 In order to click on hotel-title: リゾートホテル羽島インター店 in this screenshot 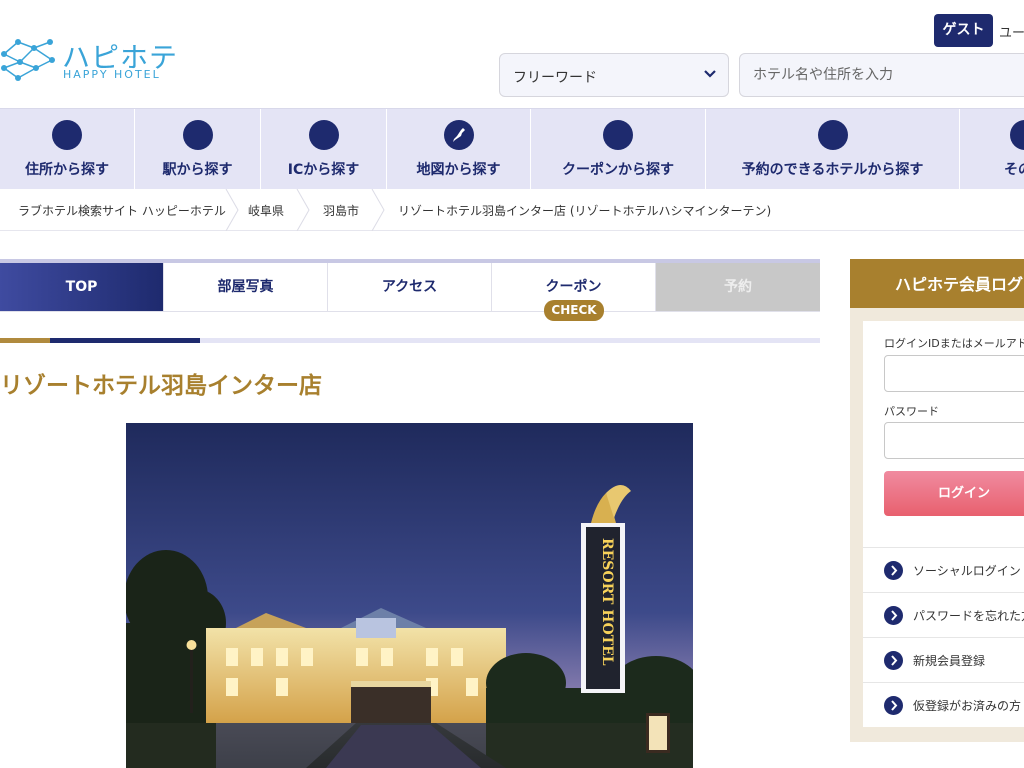, I will do `click(161, 386)`.